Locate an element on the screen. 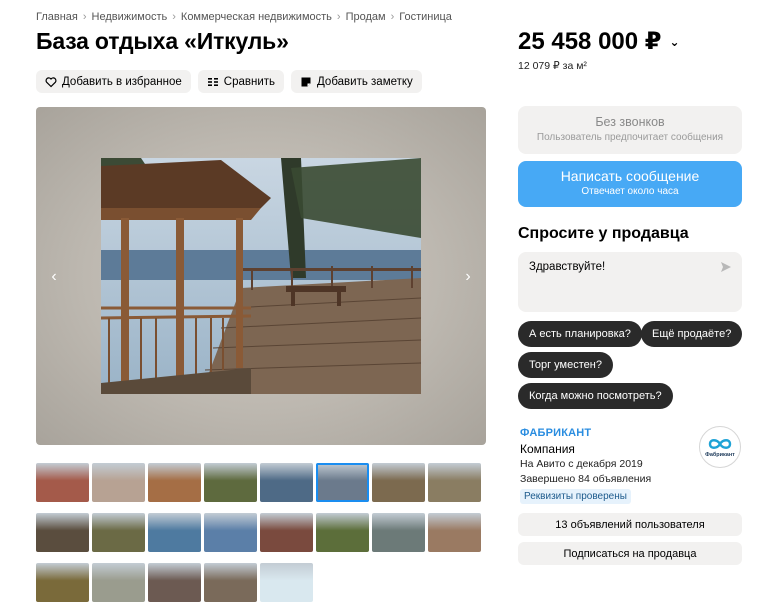  ask-seller-heading: Спросите у продавца is located at coordinates (603, 233).